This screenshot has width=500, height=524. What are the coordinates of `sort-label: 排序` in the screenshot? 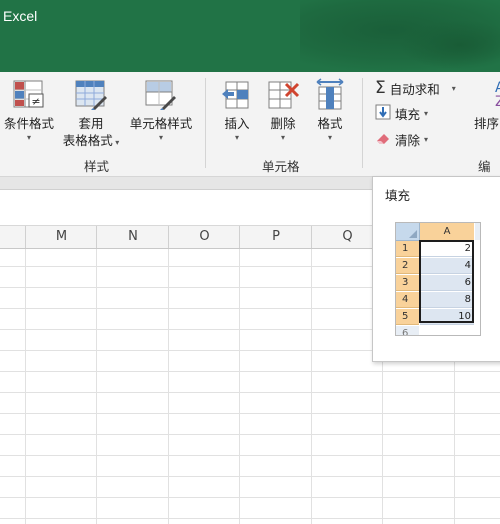 It's located at (487, 123).